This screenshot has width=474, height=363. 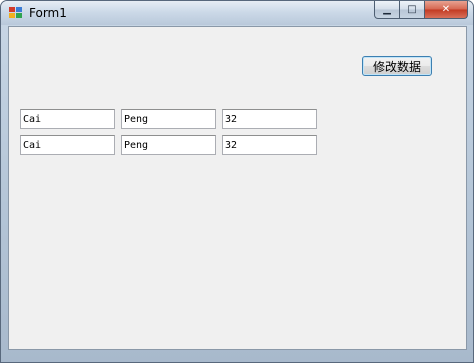 I want to click on close-button: ✕, so click(x=446, y=10).